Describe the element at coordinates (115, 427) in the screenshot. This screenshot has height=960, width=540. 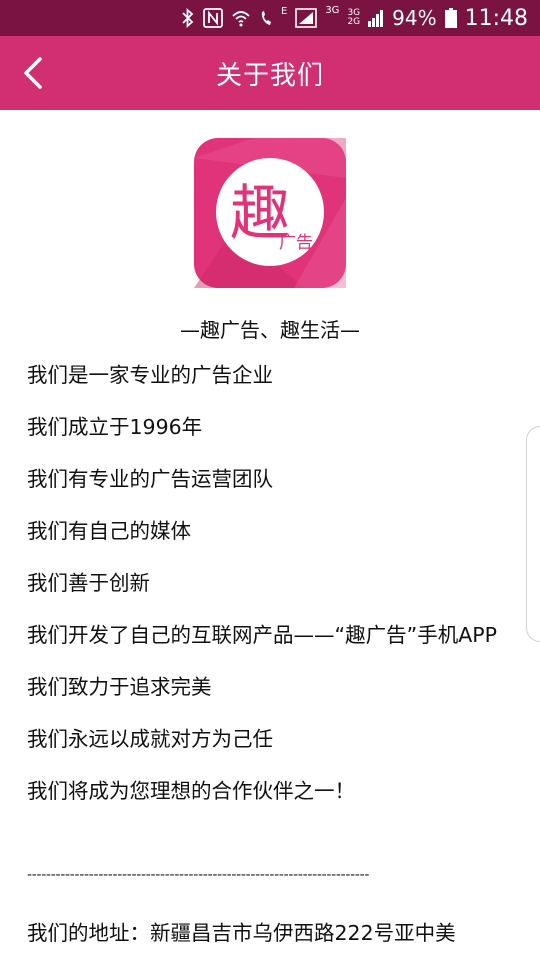
I see `about-line: 我们成立于1996年` at that location.